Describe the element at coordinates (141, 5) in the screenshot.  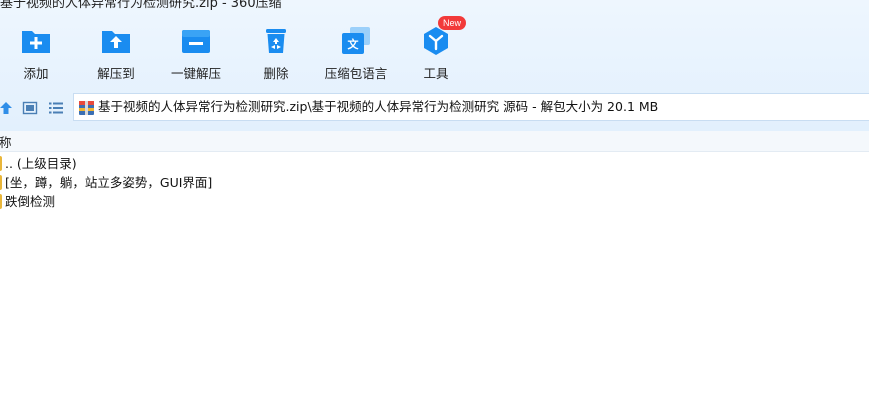
I see `window-title: 基于视频的人体异常行为检测研究.zip - 360压缩` at that location.